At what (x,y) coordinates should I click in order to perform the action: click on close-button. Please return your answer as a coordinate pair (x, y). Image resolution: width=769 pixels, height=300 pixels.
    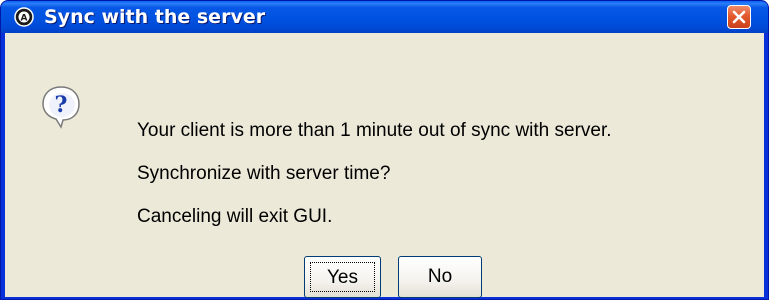
    Looking at the image, I should click on (739, 17).